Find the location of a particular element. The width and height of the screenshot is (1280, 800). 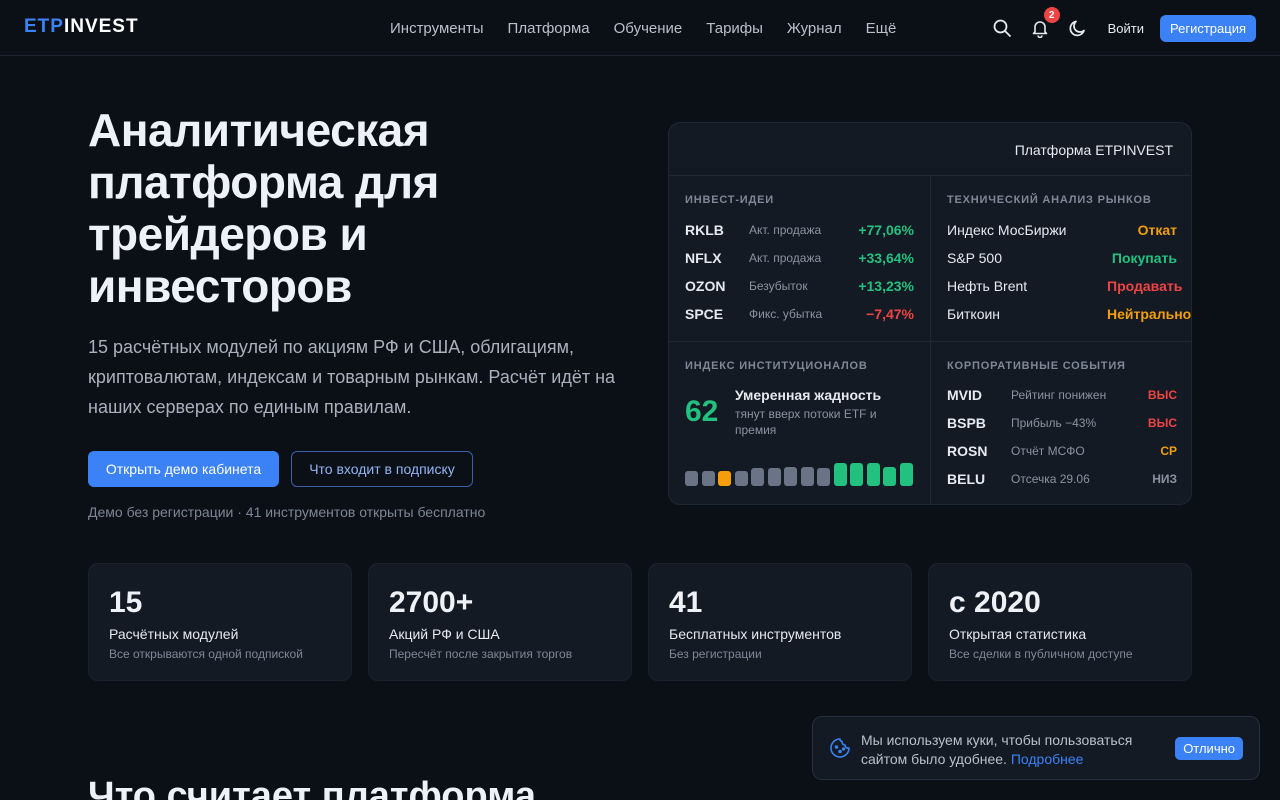

stat-subtitle: Без регистрации is located at coordinates (715, 654).